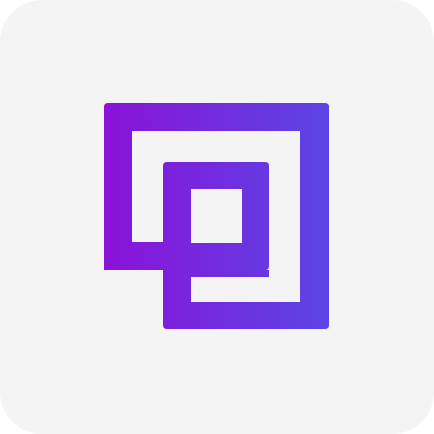 Image resolution: width=434 pixels, height=434 pixels. What do you see at coordinates (216, 232) in the screenshot?
I see `inner-square-frame` at bounding box center [216, 232].